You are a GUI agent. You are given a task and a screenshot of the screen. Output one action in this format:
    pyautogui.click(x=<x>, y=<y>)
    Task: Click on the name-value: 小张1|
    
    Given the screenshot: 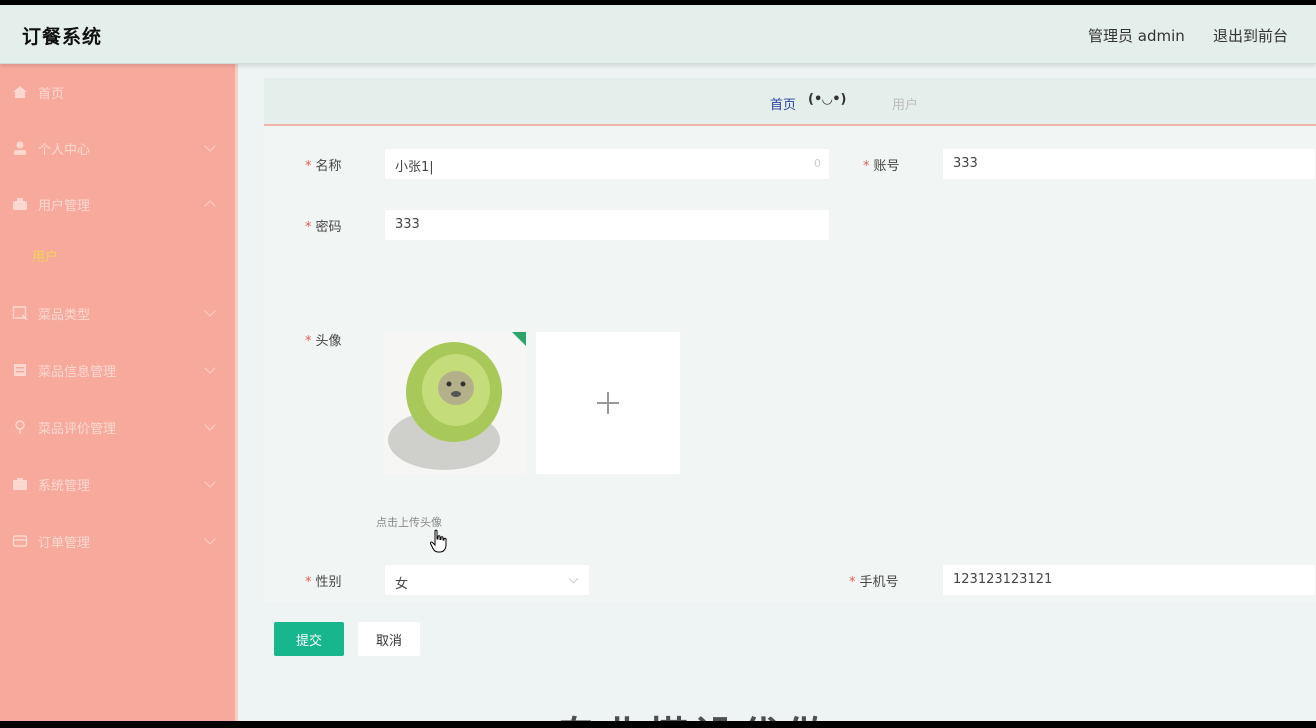 What is the action you would take?
    pyautogui.click(x=414, y=167)
    